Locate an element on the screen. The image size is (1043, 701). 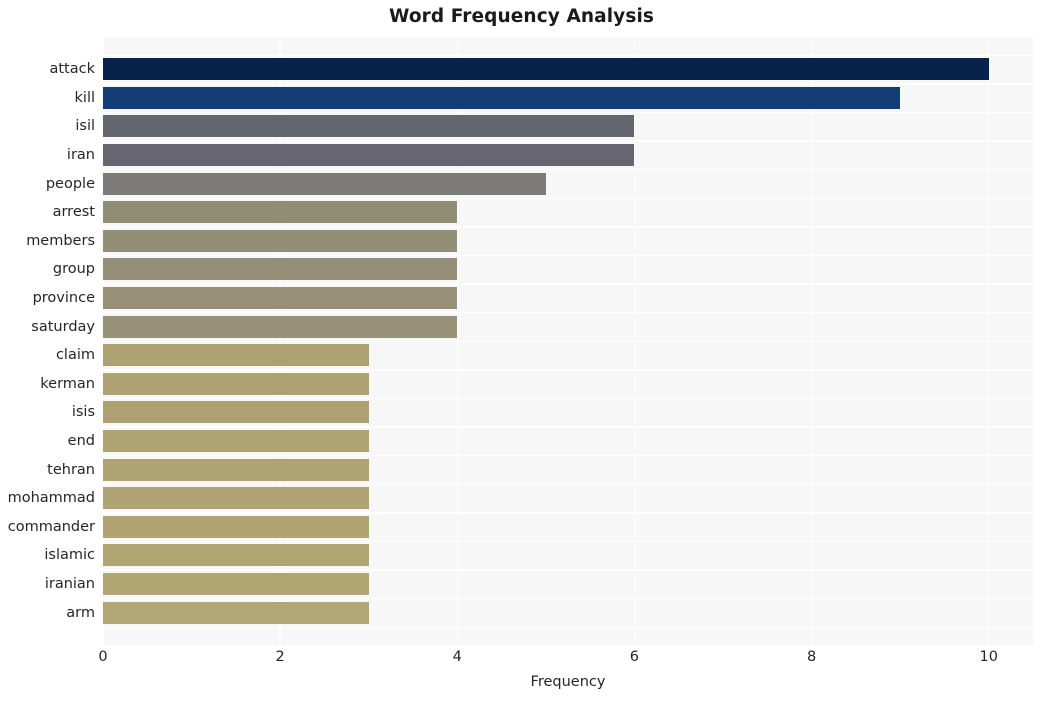
y-tick-label-saturday: saturday is located at coordinates (63, 326).